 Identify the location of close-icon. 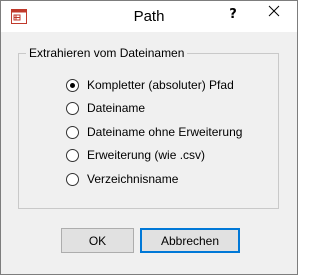
(274, 11).